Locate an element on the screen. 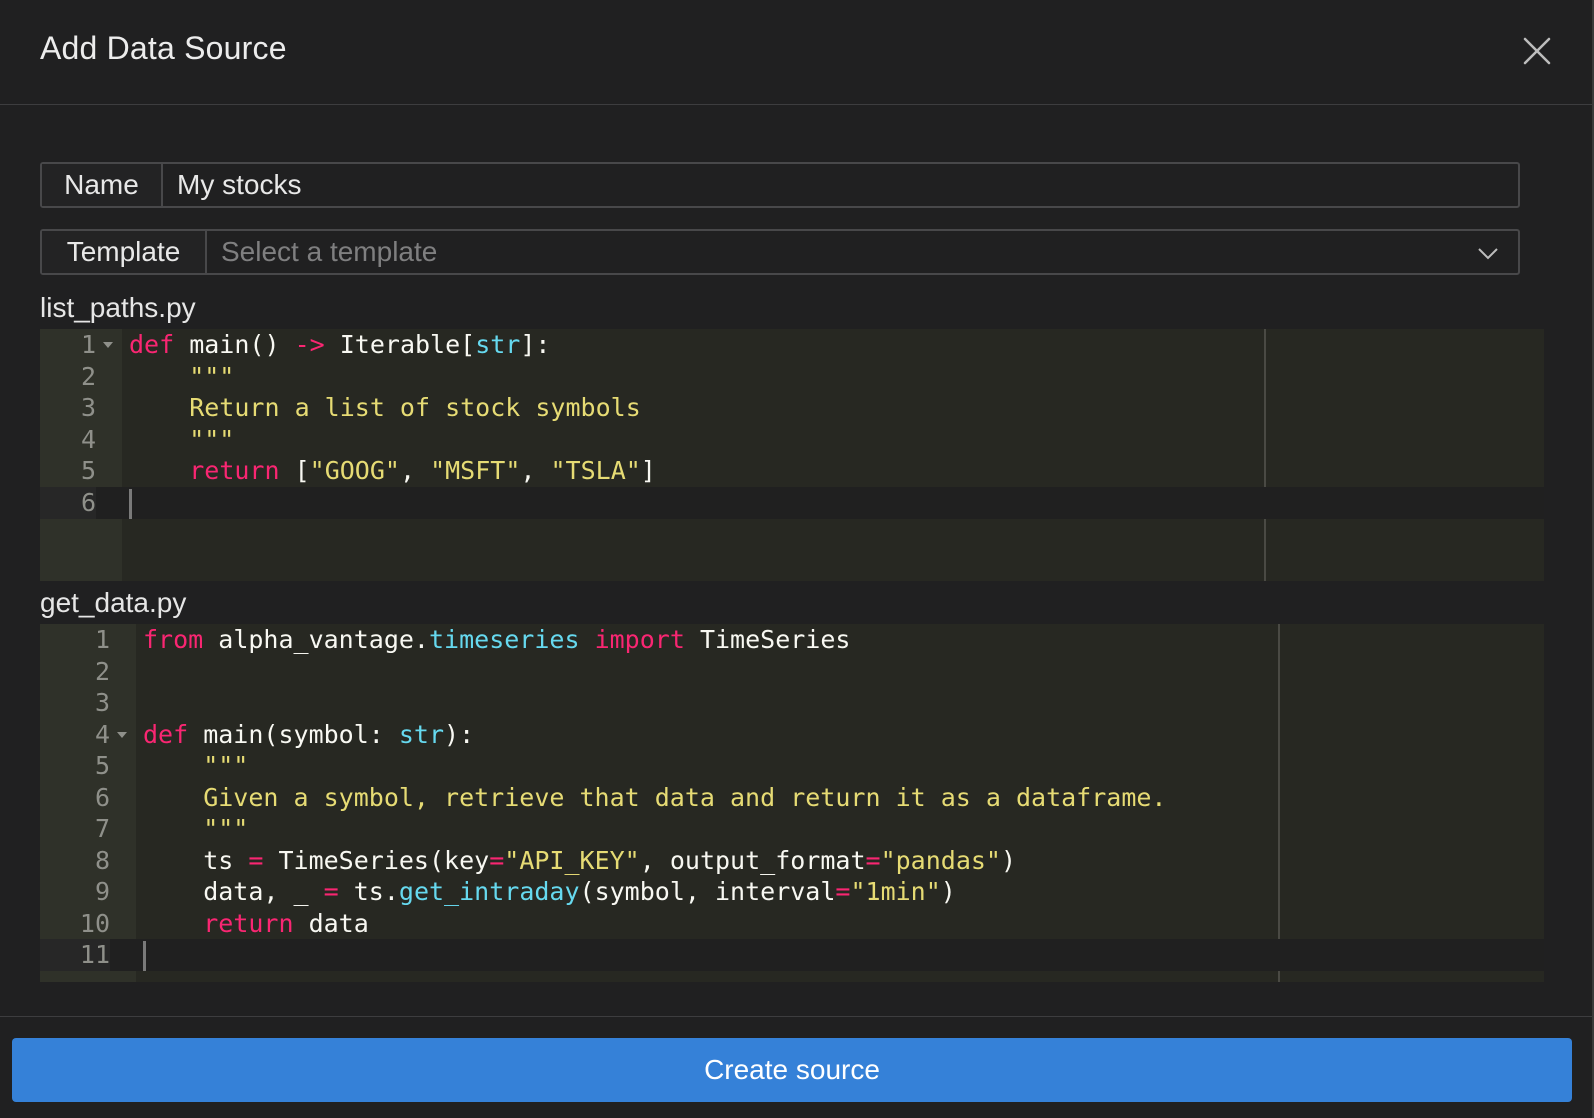 This screenshot has height=1118, width=1594. line-number: 8 is located at coordinates (102, 860).